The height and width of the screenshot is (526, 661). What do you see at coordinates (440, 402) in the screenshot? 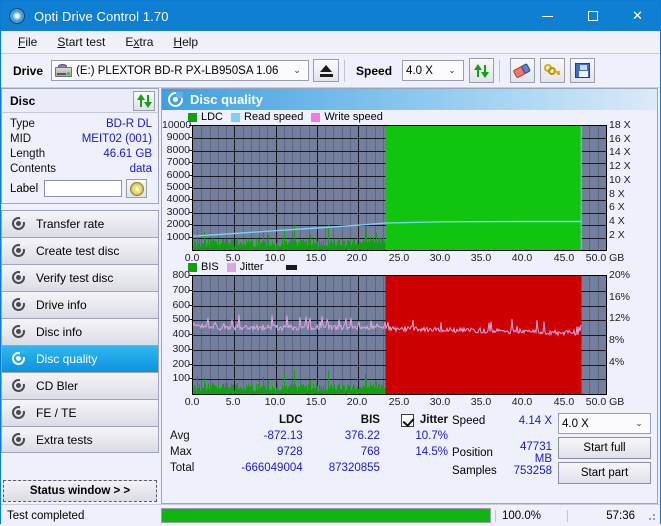
I see `x-axis-tick-label: 30.0` at bounding box center [440, 402].